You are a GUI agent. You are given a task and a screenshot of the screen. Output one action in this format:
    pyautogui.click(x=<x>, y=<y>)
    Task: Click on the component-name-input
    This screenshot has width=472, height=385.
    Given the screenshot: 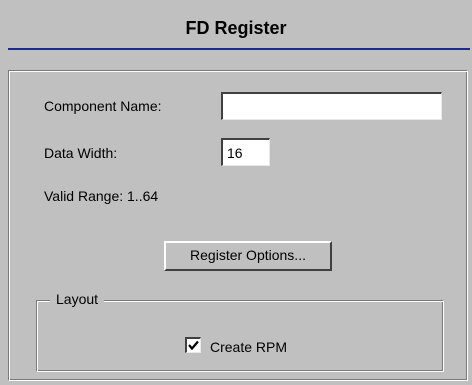 What is the action you would take?
    pyautogui.click(x=331, y=106)
    